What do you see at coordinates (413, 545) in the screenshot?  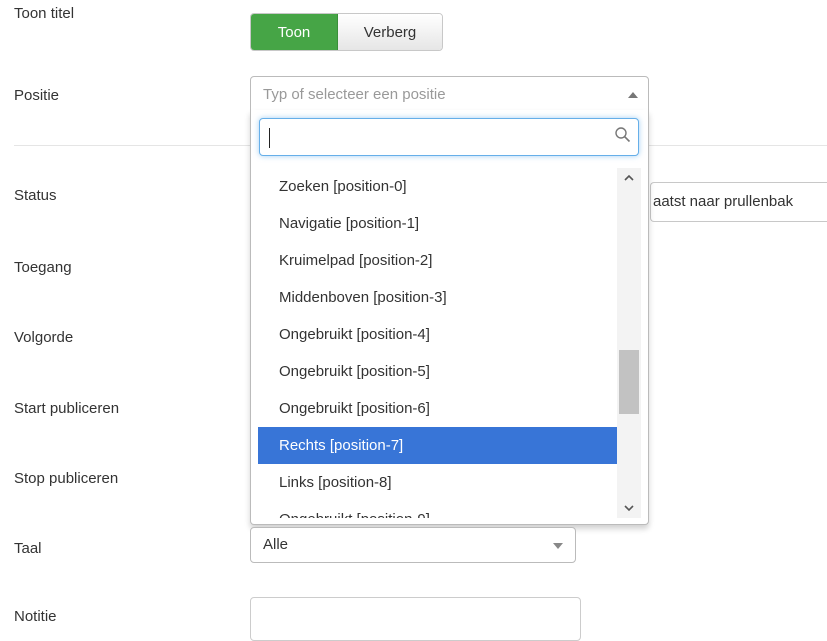 I see `language-select: Alle` at bounding box center [413, 545].